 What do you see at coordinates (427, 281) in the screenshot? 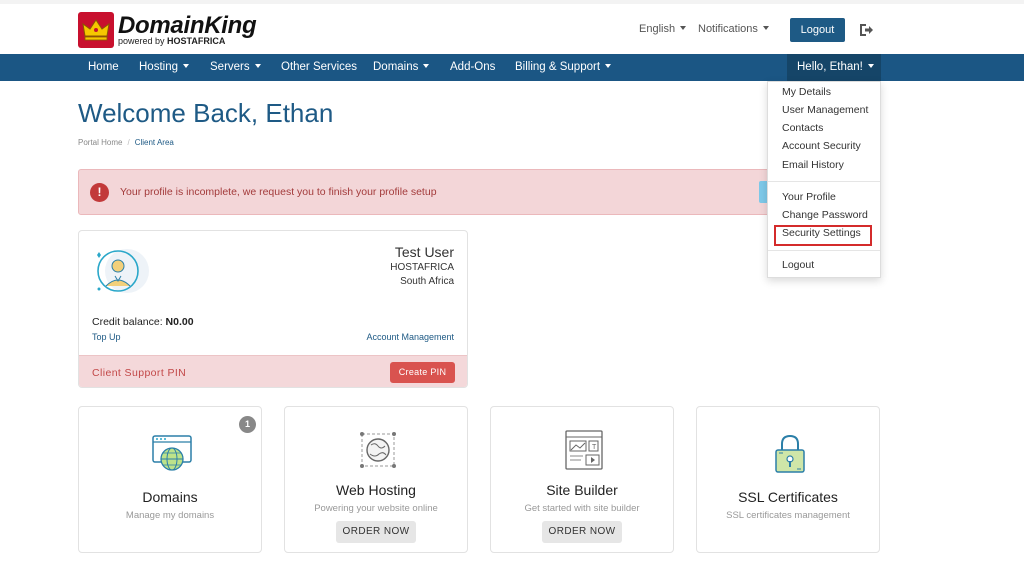
I see `profile-country: South Africa` at bounding box center [427, 281].